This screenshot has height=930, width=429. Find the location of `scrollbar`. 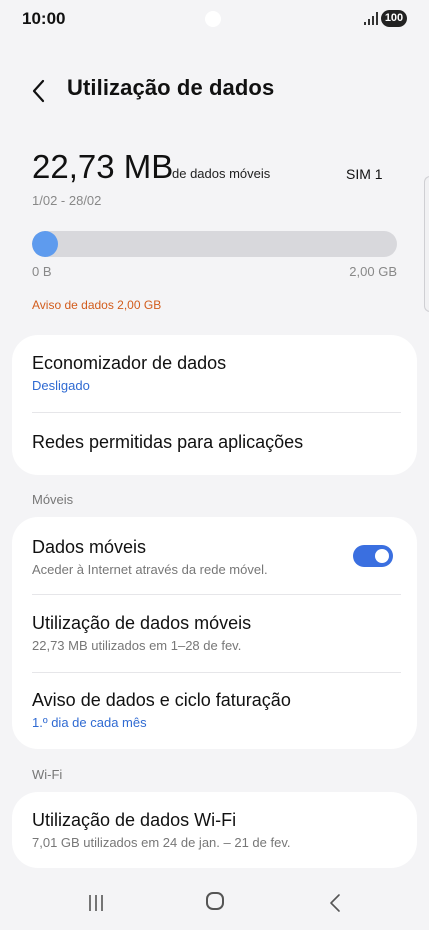

scrollbar is located at coordinates (426, 244).